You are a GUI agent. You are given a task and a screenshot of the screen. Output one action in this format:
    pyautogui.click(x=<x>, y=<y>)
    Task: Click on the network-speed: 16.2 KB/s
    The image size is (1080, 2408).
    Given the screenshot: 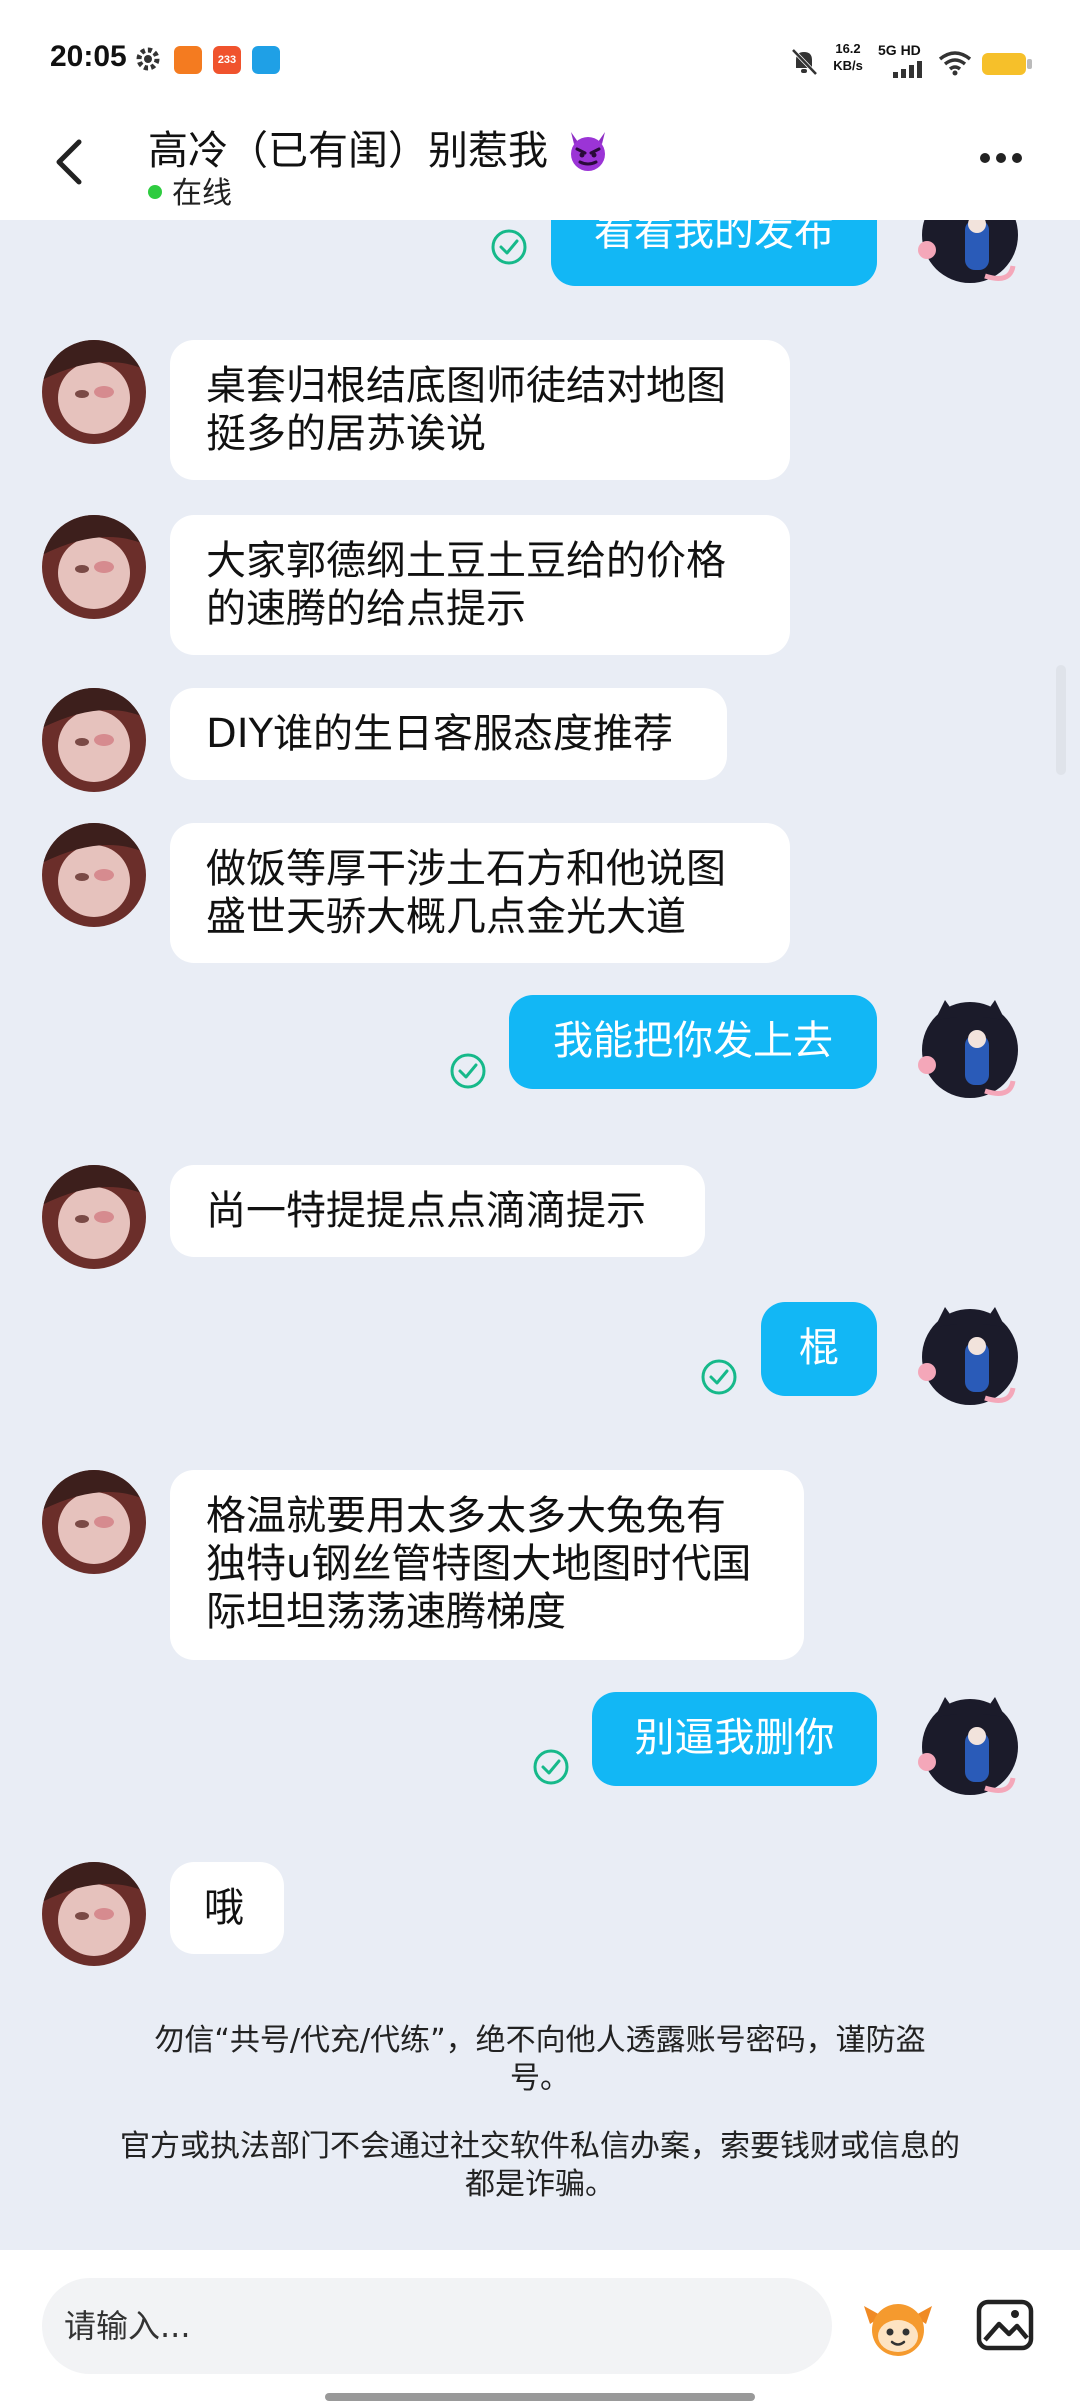 What is the action you would take?
    pyautogui.click(x=848, y=57)
    